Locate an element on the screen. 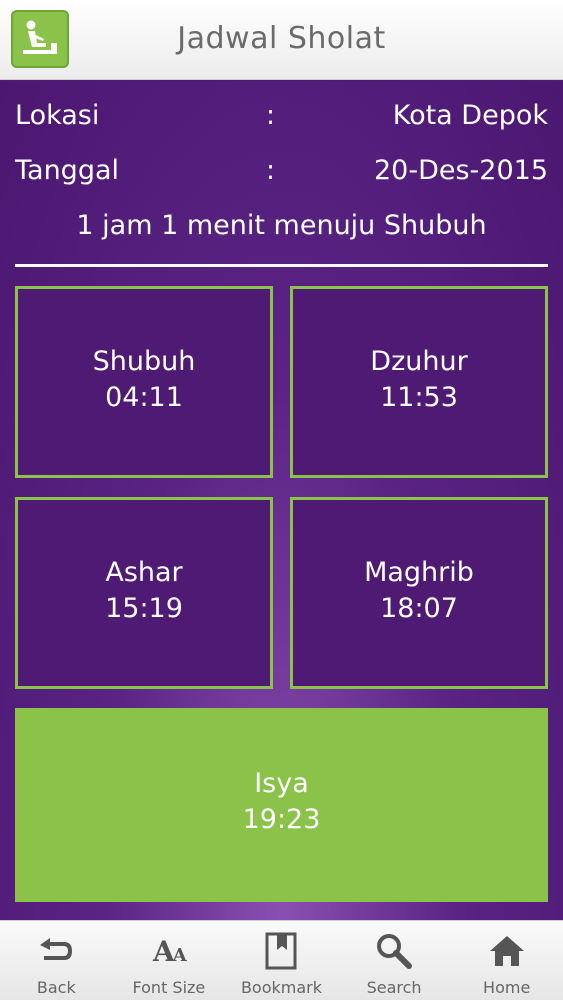 The width and height of the screenshot is (563, 1000). nav-label: Bookmark is located at coordinates (281, 987).